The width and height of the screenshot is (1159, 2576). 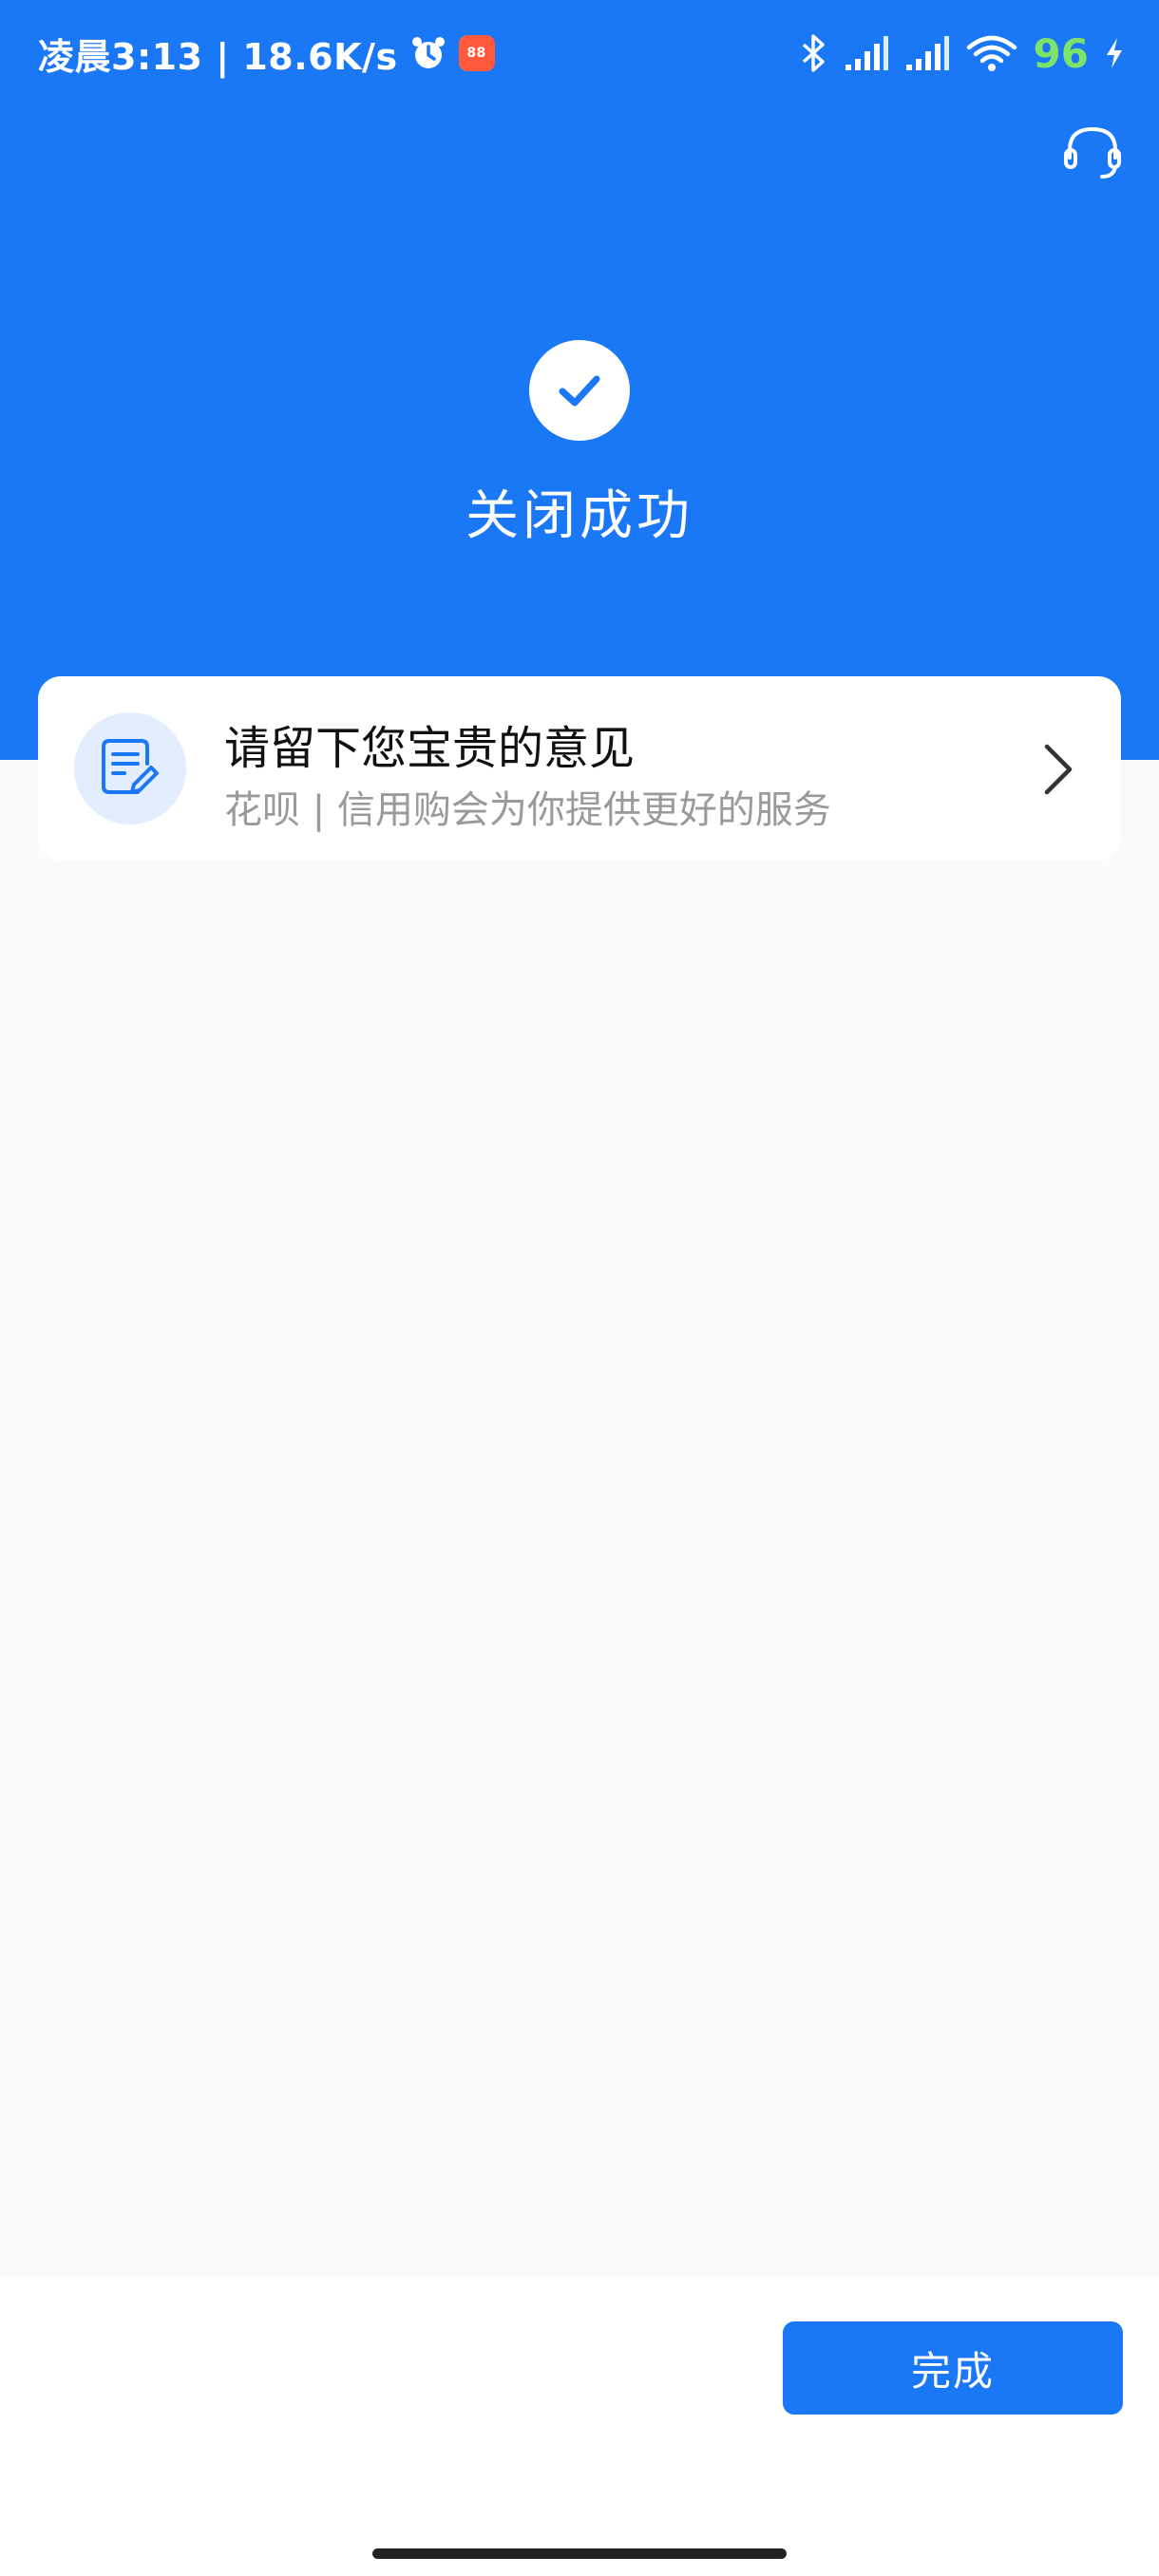 What do you see at coordinates (580, 516) in the screenshot?
I see `success-title: 关闭成功` at bounding box center [580, 516].